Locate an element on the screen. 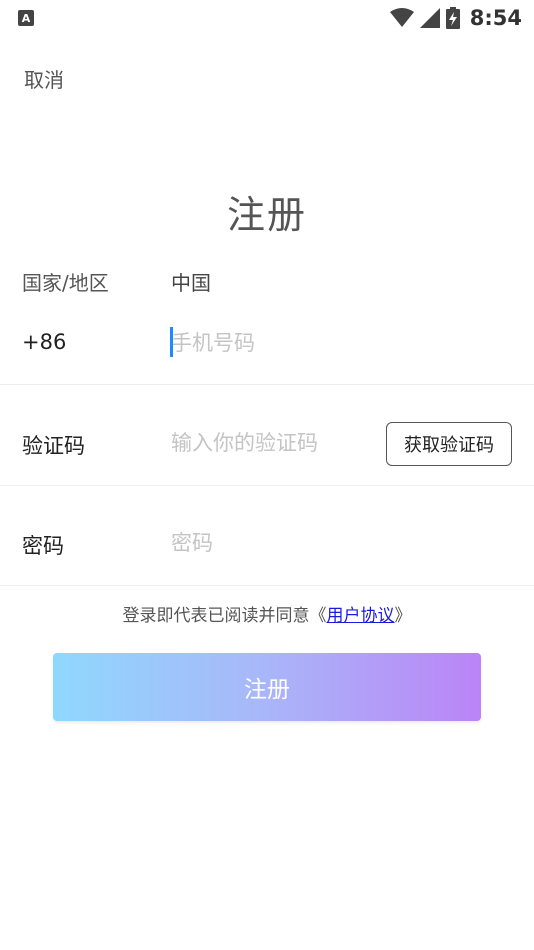 The height and width of the screenshot is (950, 534). app-icon-letter: A is located at coordinates (26, 18).